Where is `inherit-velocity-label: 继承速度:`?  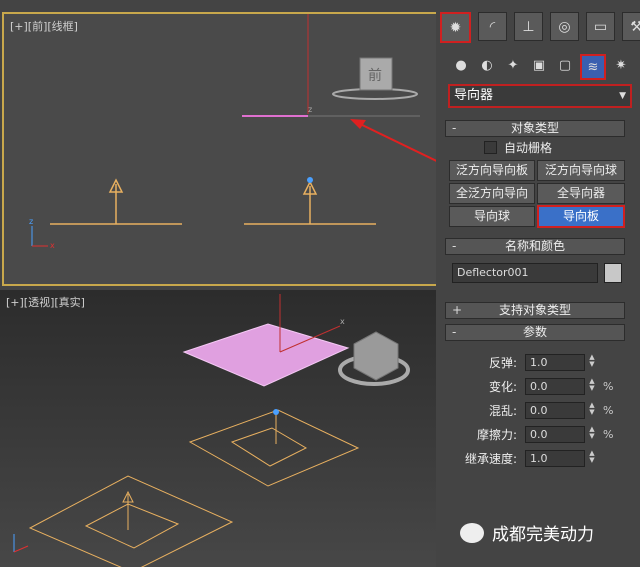
inherit-velocity-label: 继承速度: is located at coordinates (490, 459).